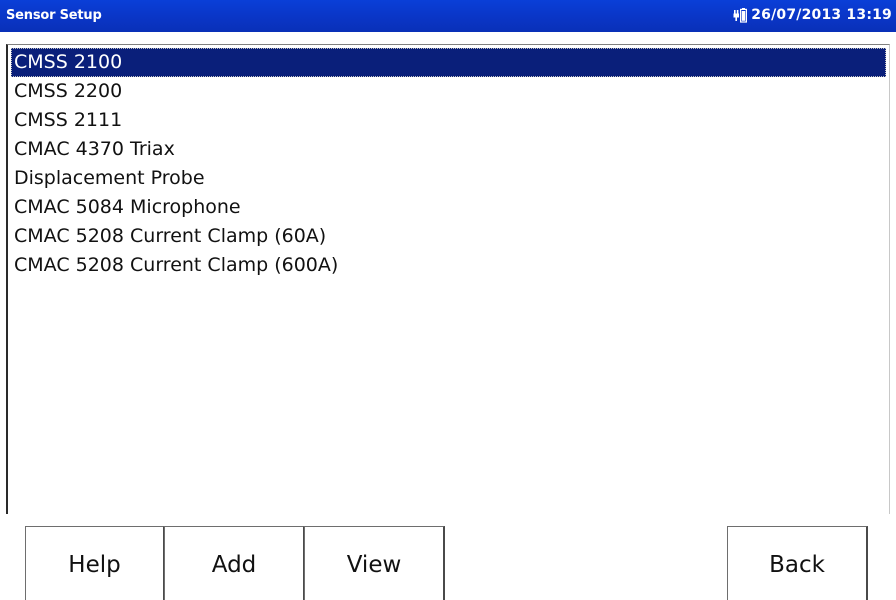 The height and width of the screenshot is (600, 896). What do you see at coordinates (448, 91) in the screenshot?
I see `sensor-list-item: CMSS 2200` at bounding box center [448, 91].